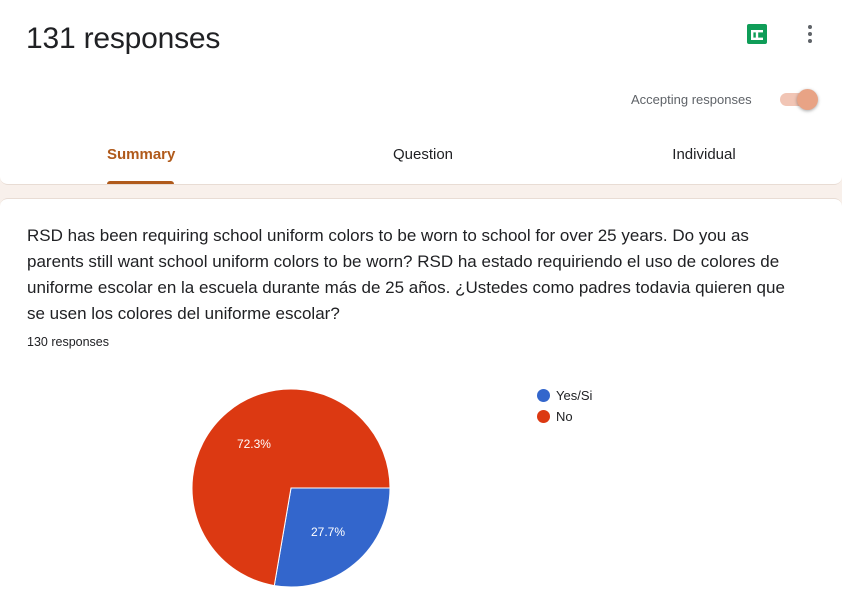  What do you see at coordinates (807, 99) in the screenshot?
I see `toggle-thumb` at bounding box center [807, 99].